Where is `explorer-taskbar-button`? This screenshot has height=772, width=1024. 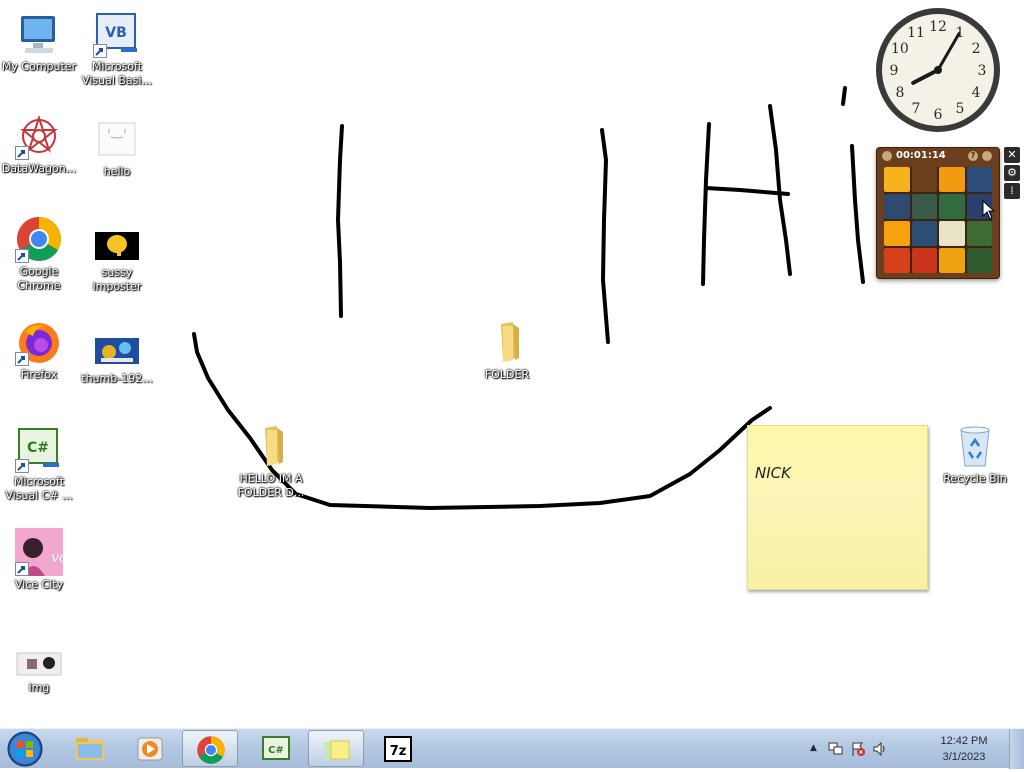
explorer-taskbar-button is located at coordinates (90, 748).